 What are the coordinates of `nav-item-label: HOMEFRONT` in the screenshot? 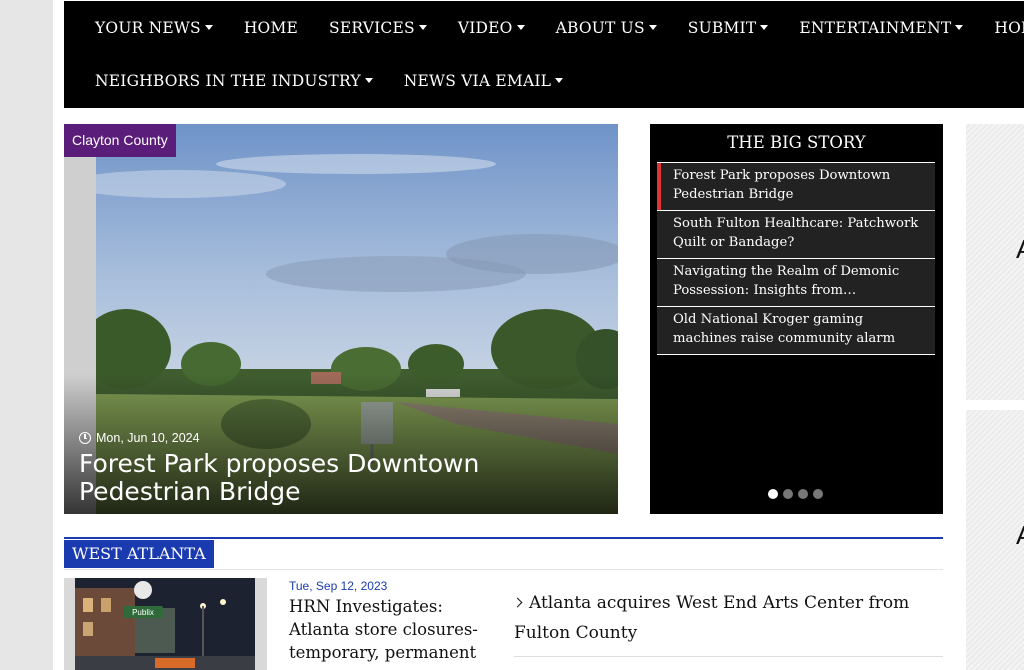 It's located at (1009, 27).